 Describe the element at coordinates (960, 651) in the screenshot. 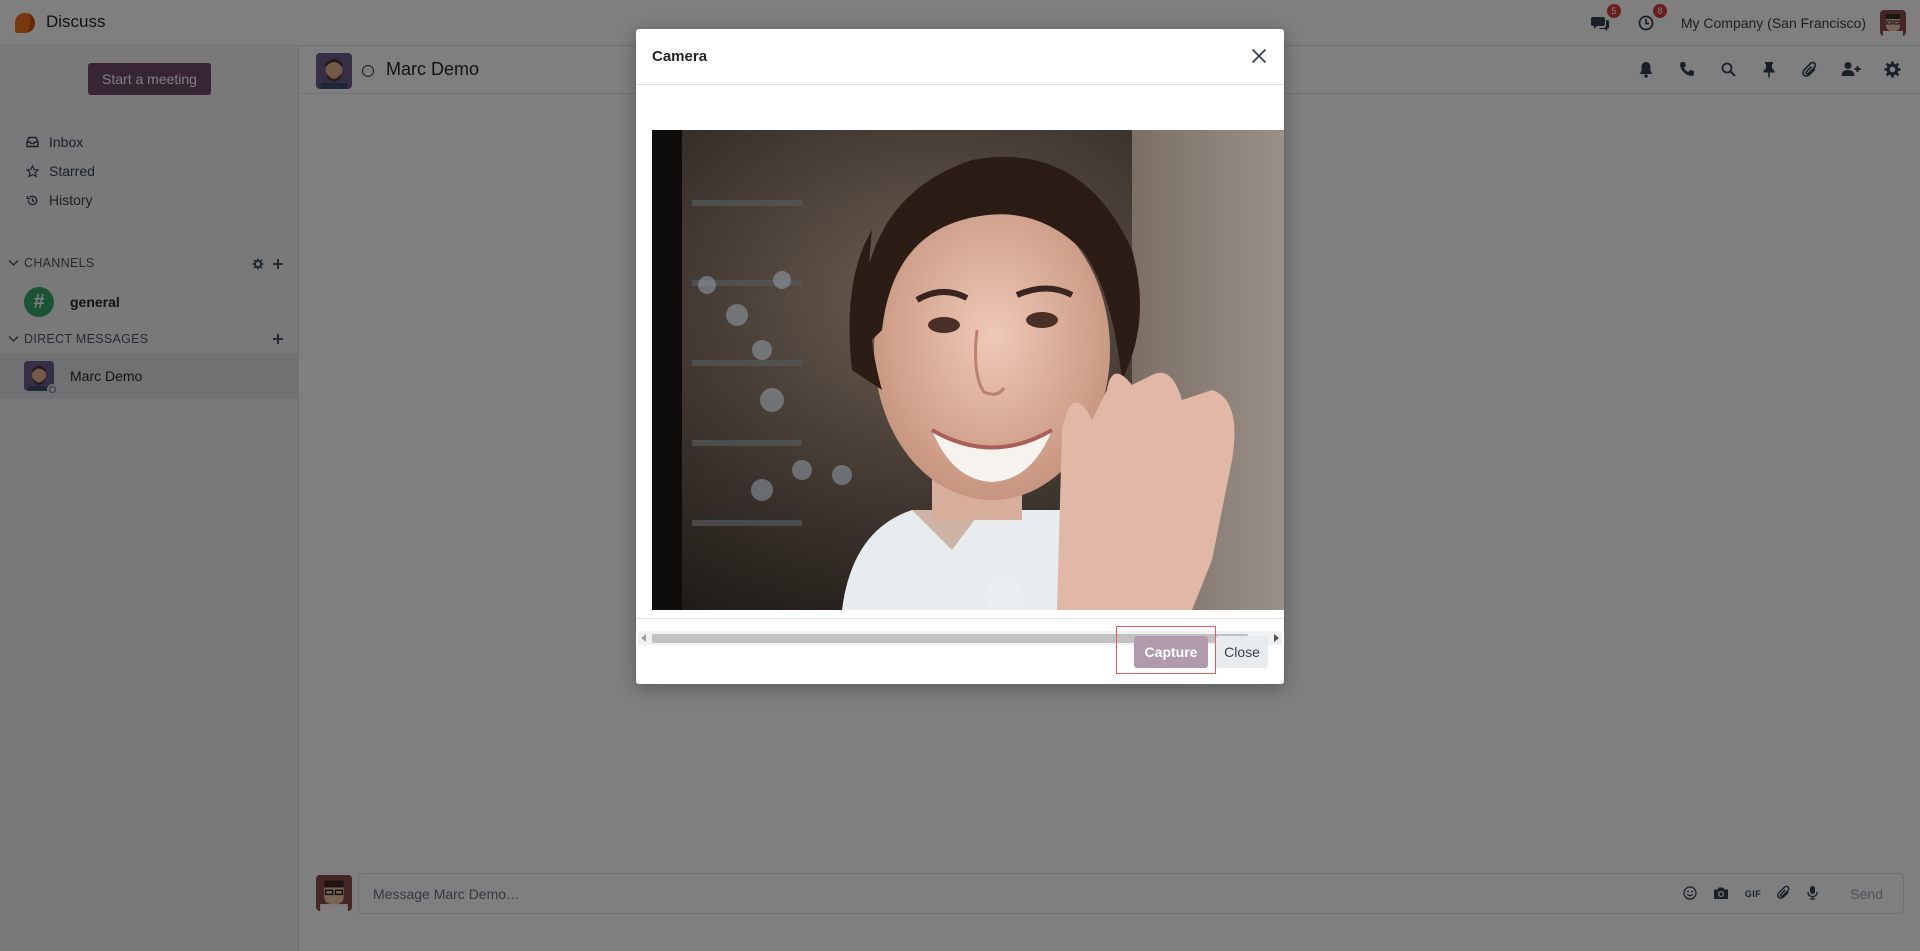

I see `dialog-footer: Capture Close` at that location.